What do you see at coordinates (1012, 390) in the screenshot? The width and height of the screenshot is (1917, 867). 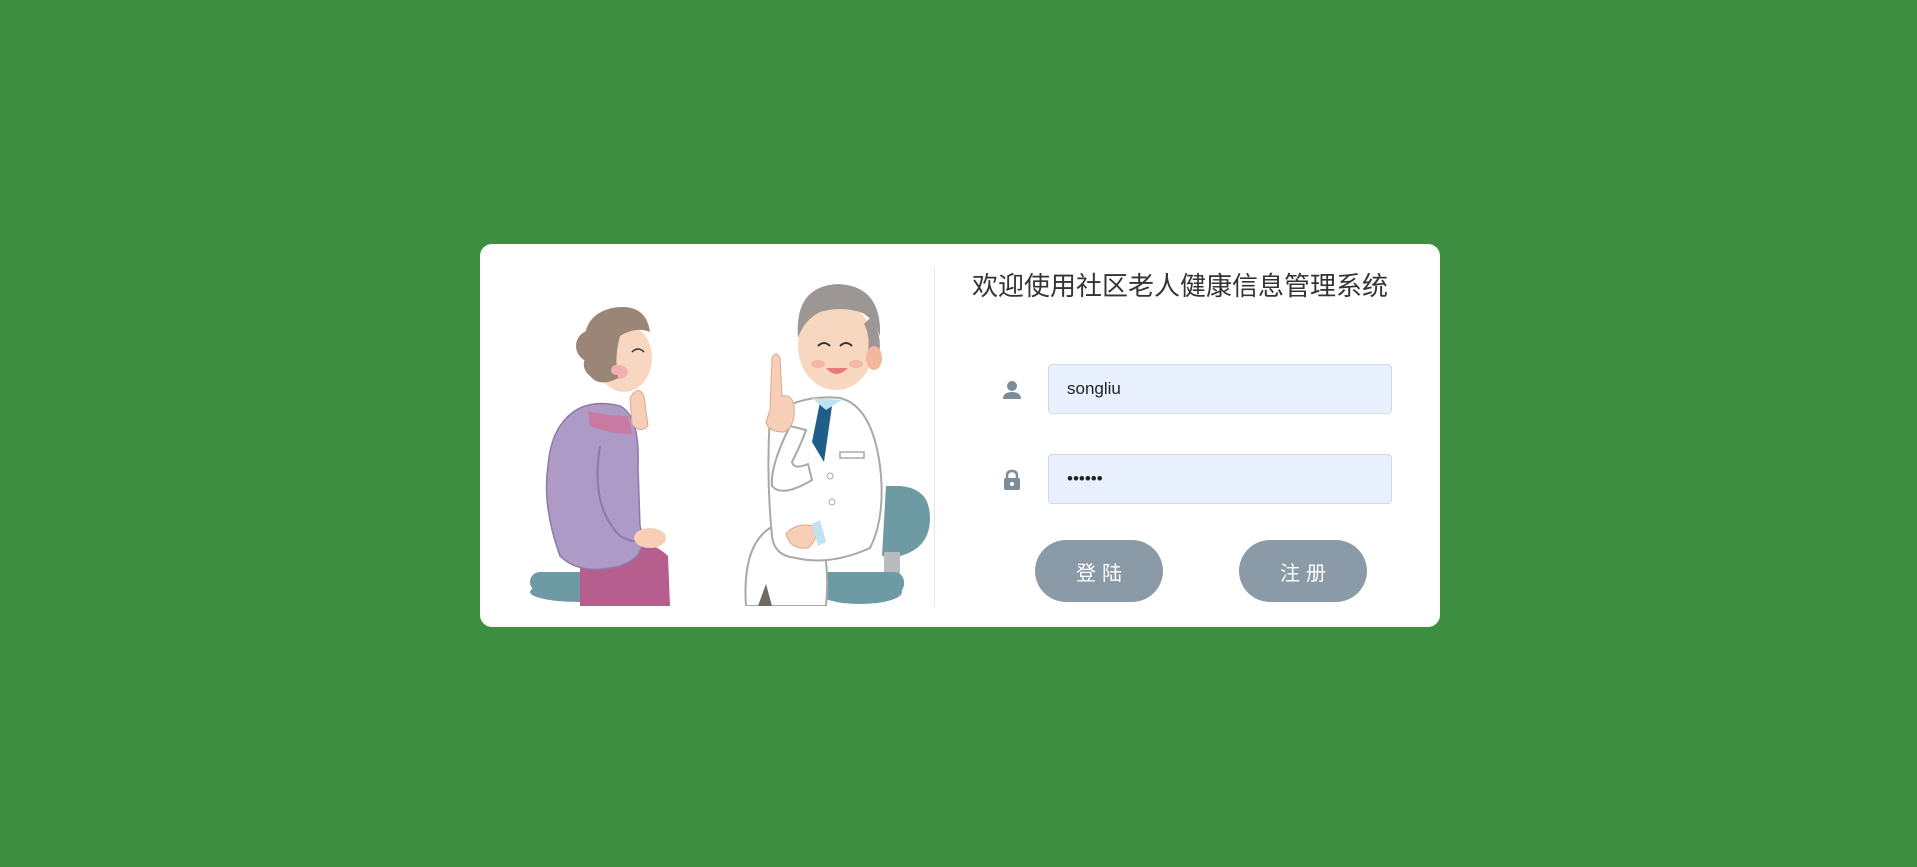 I see `user-icon` at bounding box center [1012, 390].